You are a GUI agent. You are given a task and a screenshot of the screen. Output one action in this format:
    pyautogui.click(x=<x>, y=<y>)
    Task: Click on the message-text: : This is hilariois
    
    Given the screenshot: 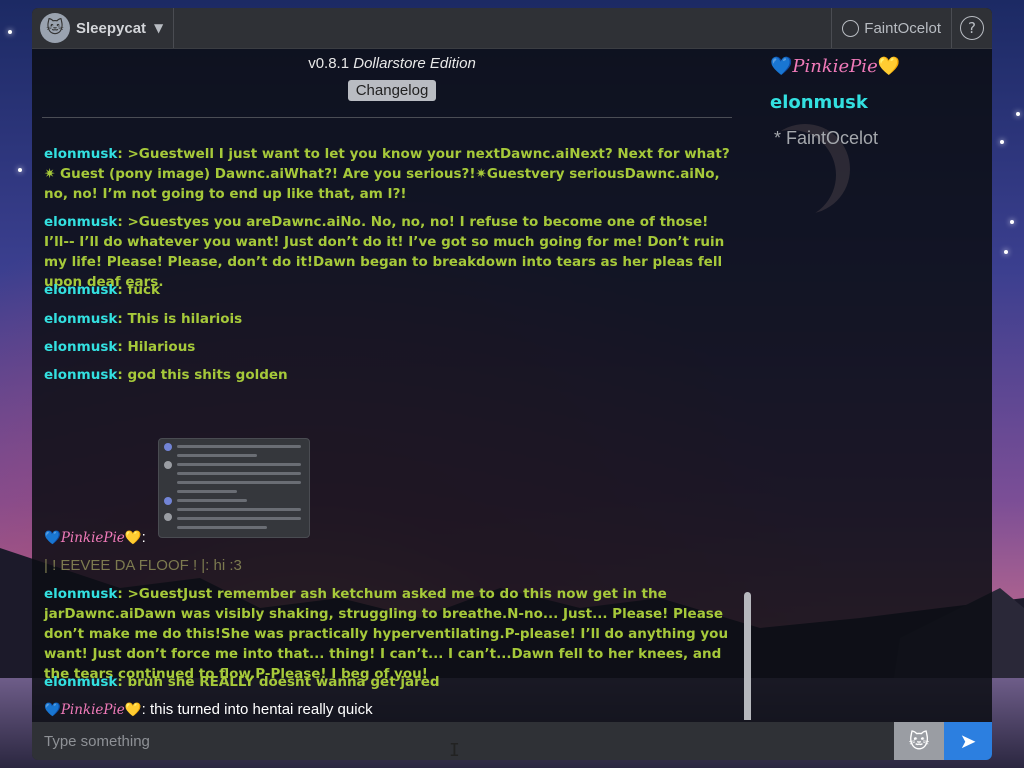 What is the action you would take?
    pyautogui.click(x=180, y=319)
    